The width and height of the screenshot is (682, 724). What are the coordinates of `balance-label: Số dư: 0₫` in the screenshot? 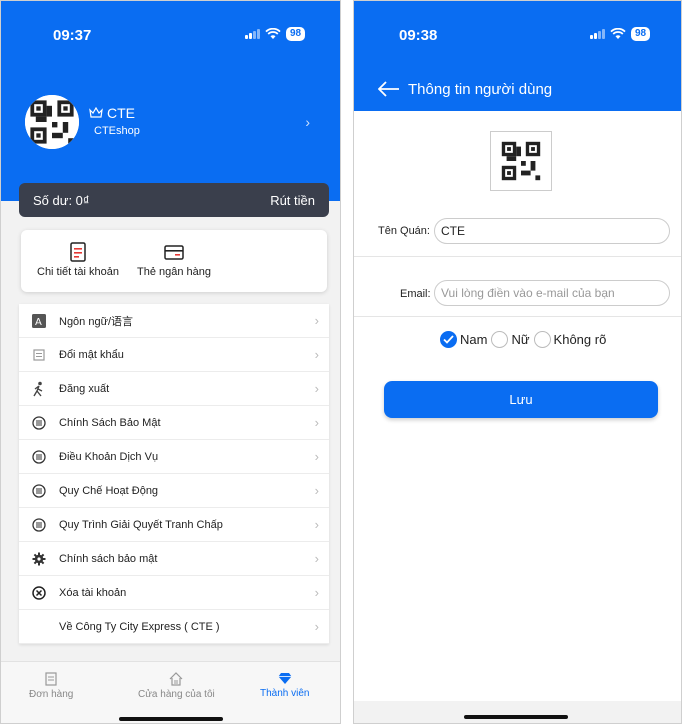 It's located at (61, 200).